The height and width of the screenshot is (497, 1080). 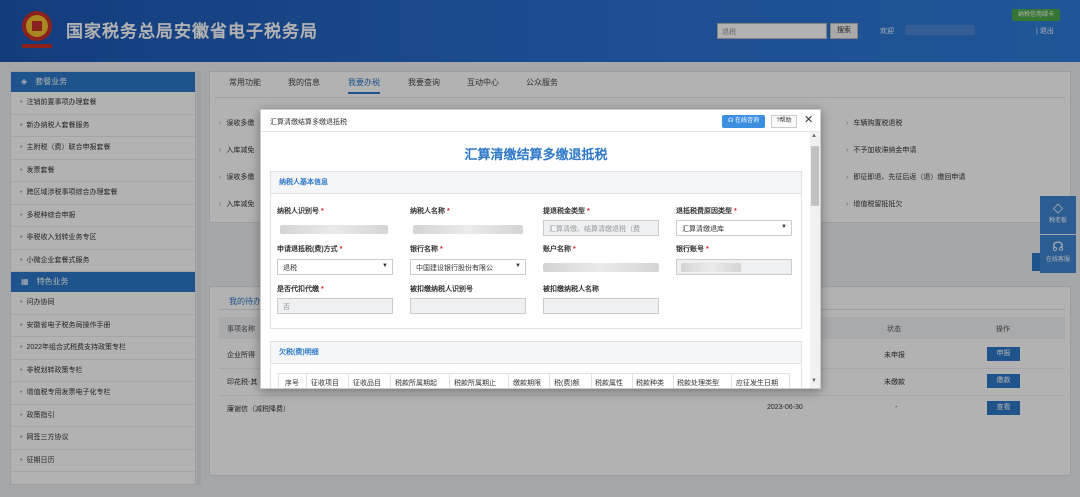 I want to click on scroll-up-icon: ▲, so click(x=814, y=136).